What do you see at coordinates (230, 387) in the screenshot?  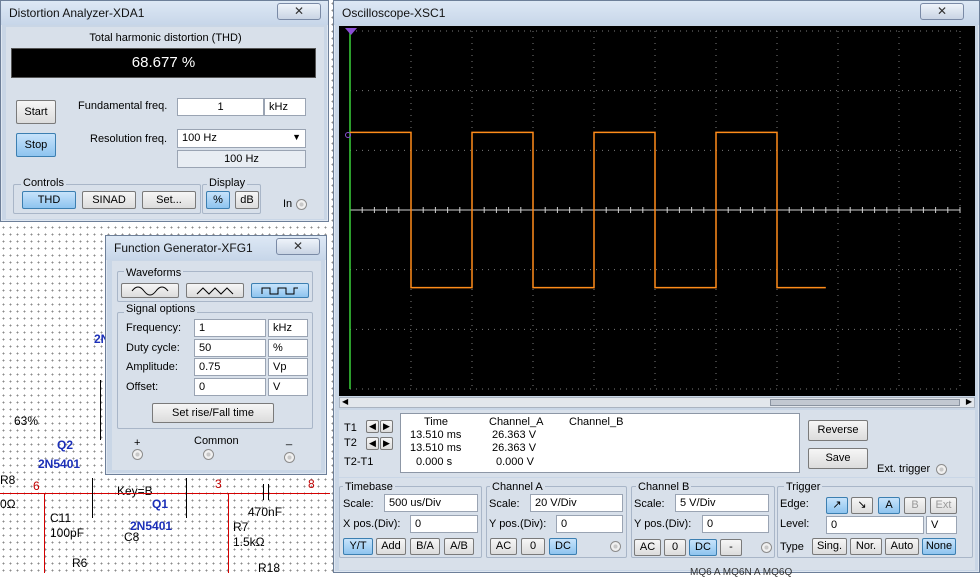 I see `offset-input: 0` at bounding box center [230, 387].